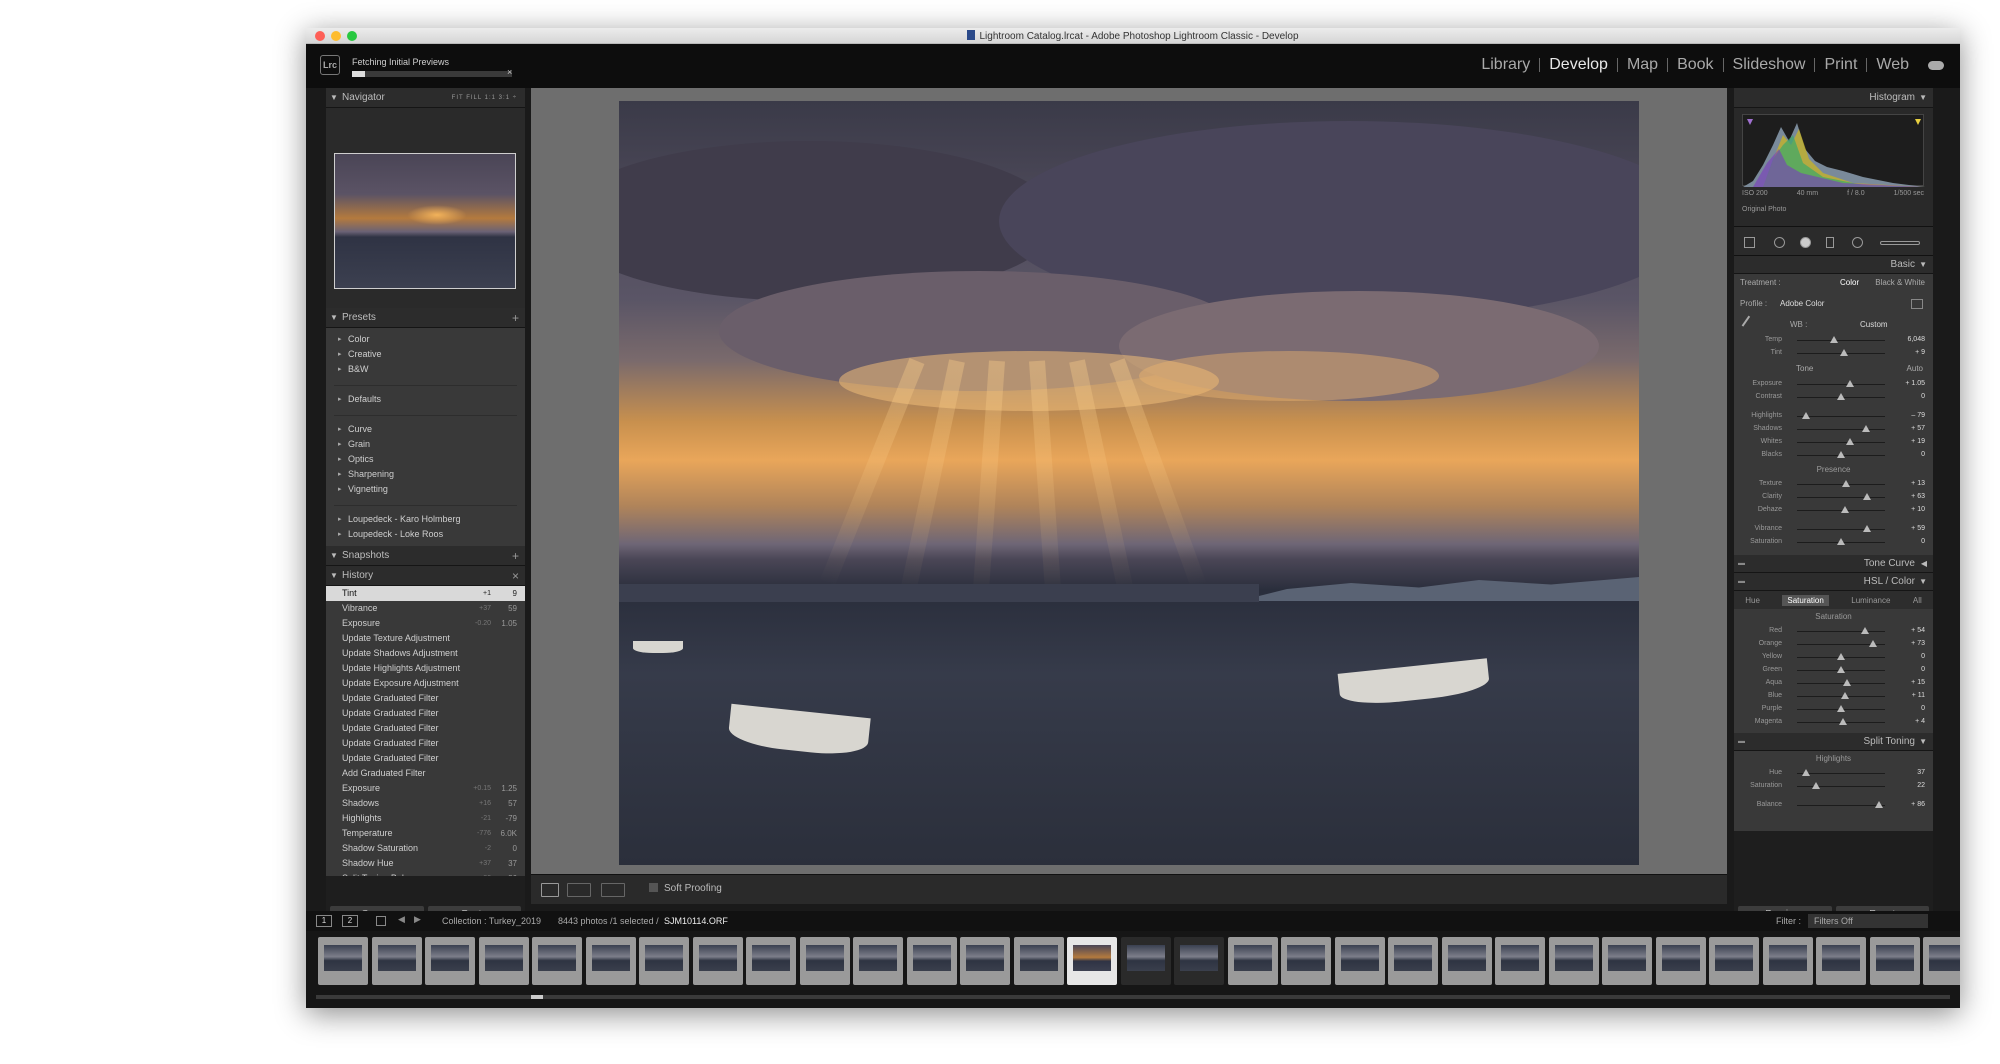 Image resolution: width=2000 pixels, height=1064 pixels. Describe the element at coordinates (515, 556) in the screenshot. I see `add-snapshot-icon: +` at that location.